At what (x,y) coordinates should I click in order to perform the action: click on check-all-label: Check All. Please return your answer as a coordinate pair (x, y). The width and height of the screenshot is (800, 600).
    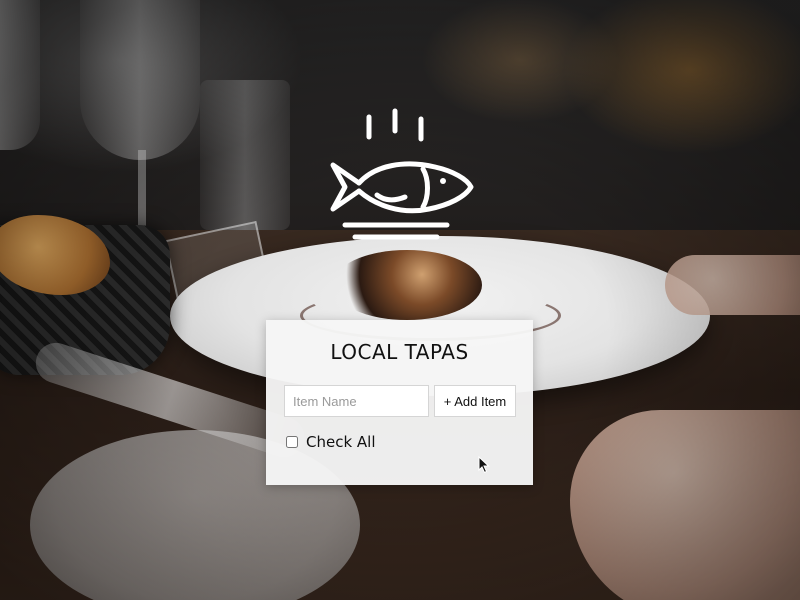
    Looking at the image, I should click on (341, 442).